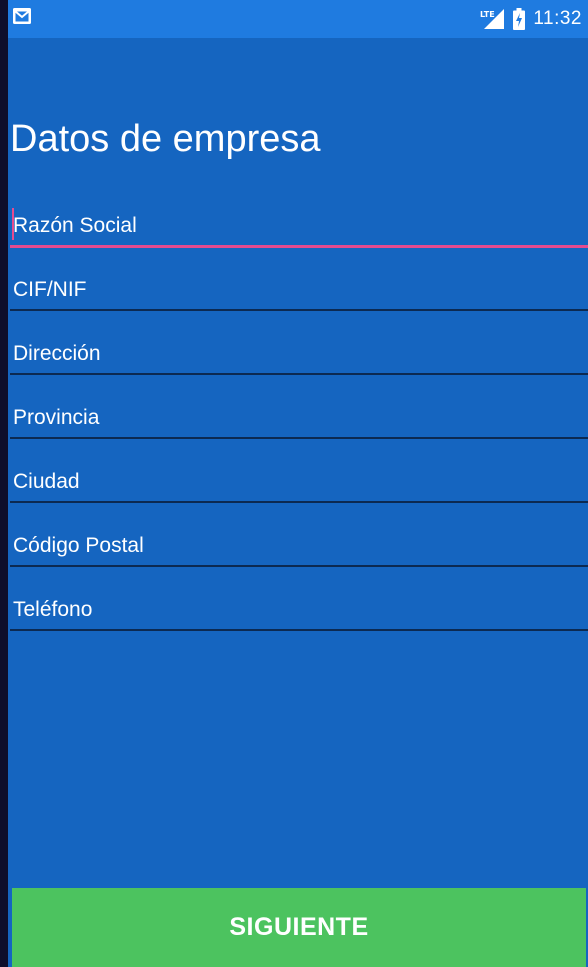 The height and width of the screenshot is (967, 588). What do you see at coordinates (299, 290) in the screenshot?
I see `cif-nif-input` at bounding box center [299, 290].